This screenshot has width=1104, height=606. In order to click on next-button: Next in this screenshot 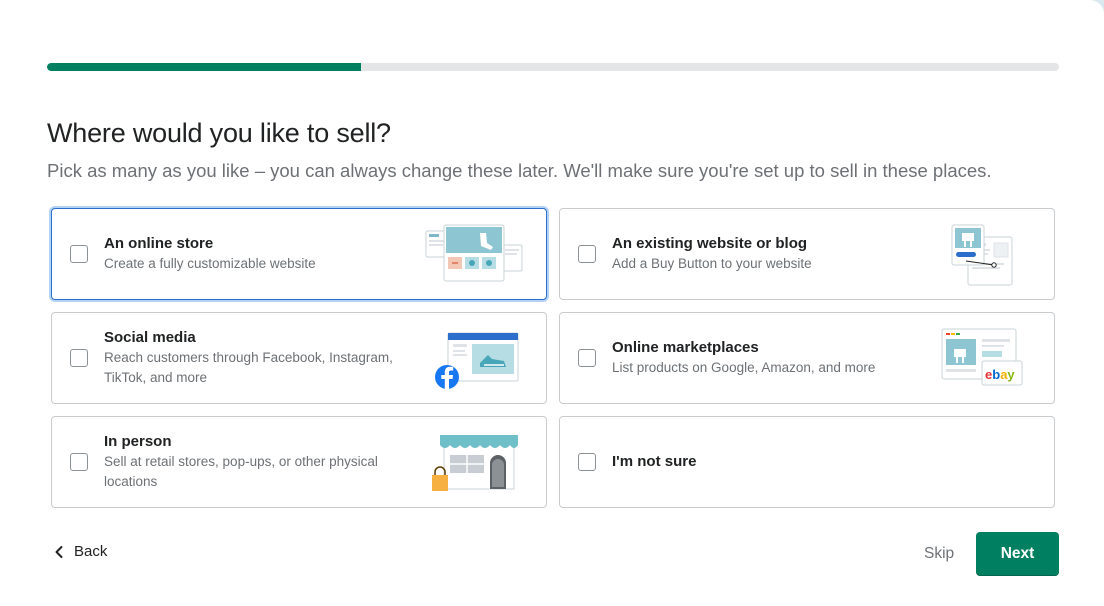, I will do `click(1017, 554)`.